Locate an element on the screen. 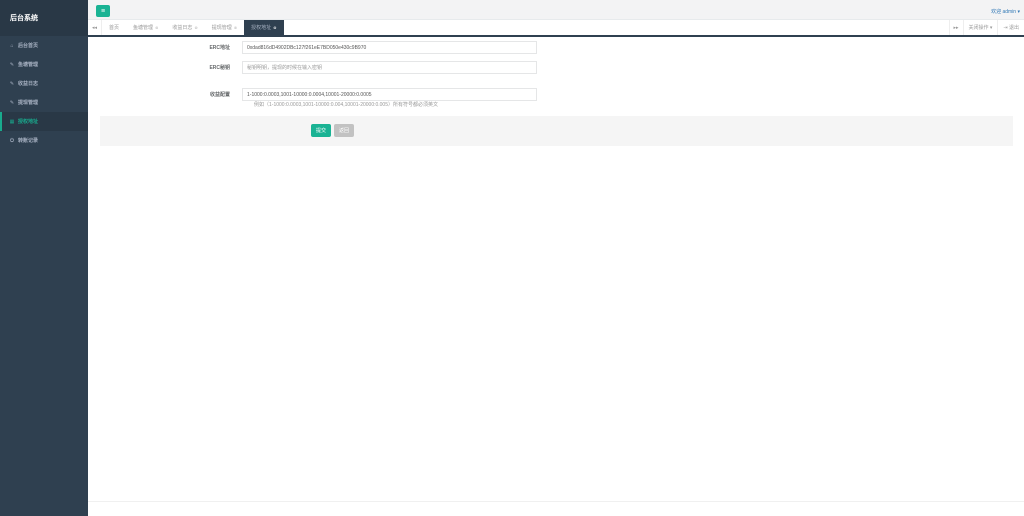 The width and height of the screenshot is (1024, 516). tabs-spacer is located at coordinates (616, 27).